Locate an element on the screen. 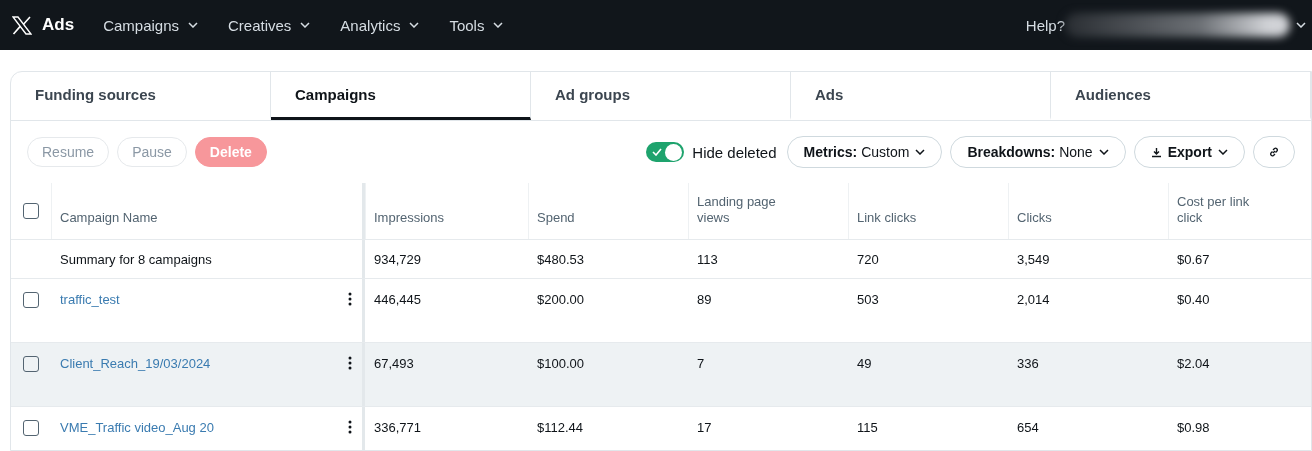 The image size is (1312, 451). help-link: Help? is located at coordinates (1045, 25).